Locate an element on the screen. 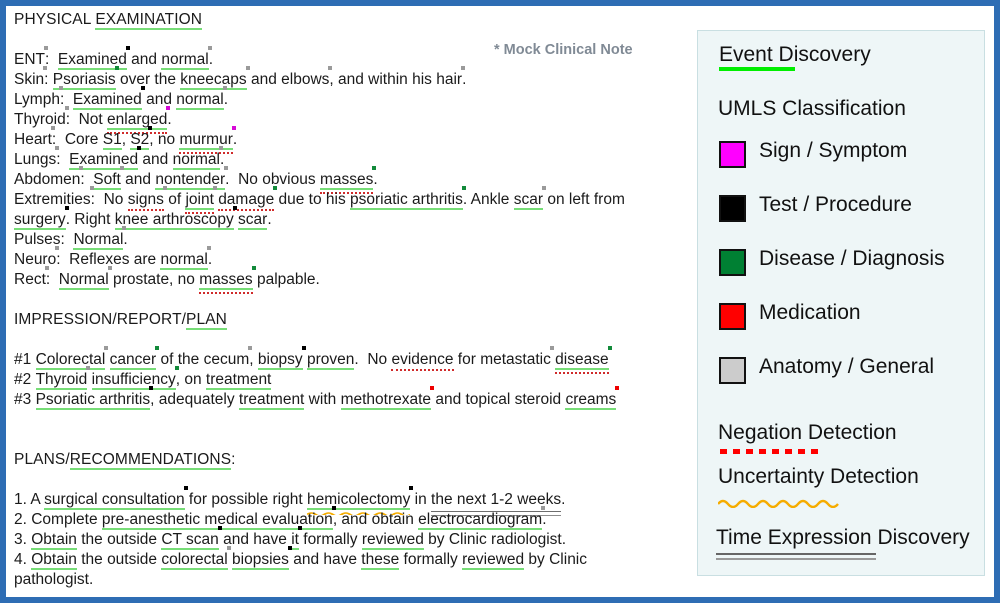  note-text: Pulses: is located at coordinates (44, 239).